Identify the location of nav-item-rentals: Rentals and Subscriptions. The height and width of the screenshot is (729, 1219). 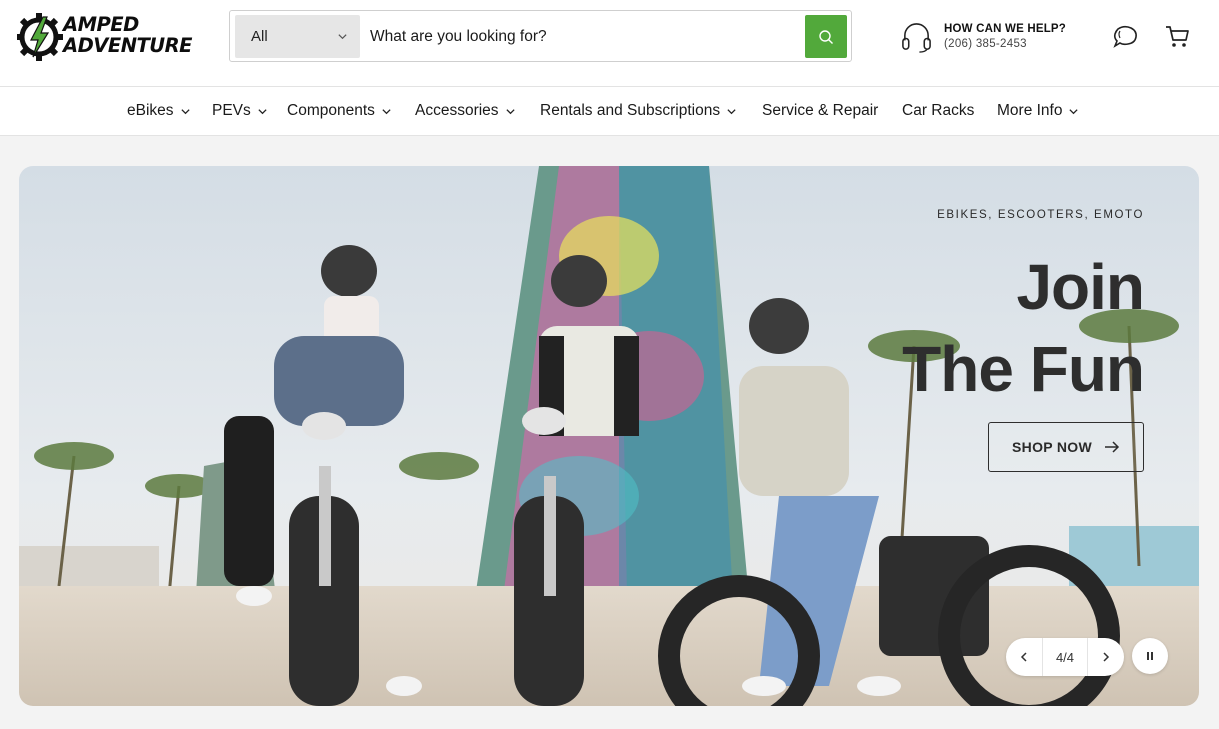
(638, 111).